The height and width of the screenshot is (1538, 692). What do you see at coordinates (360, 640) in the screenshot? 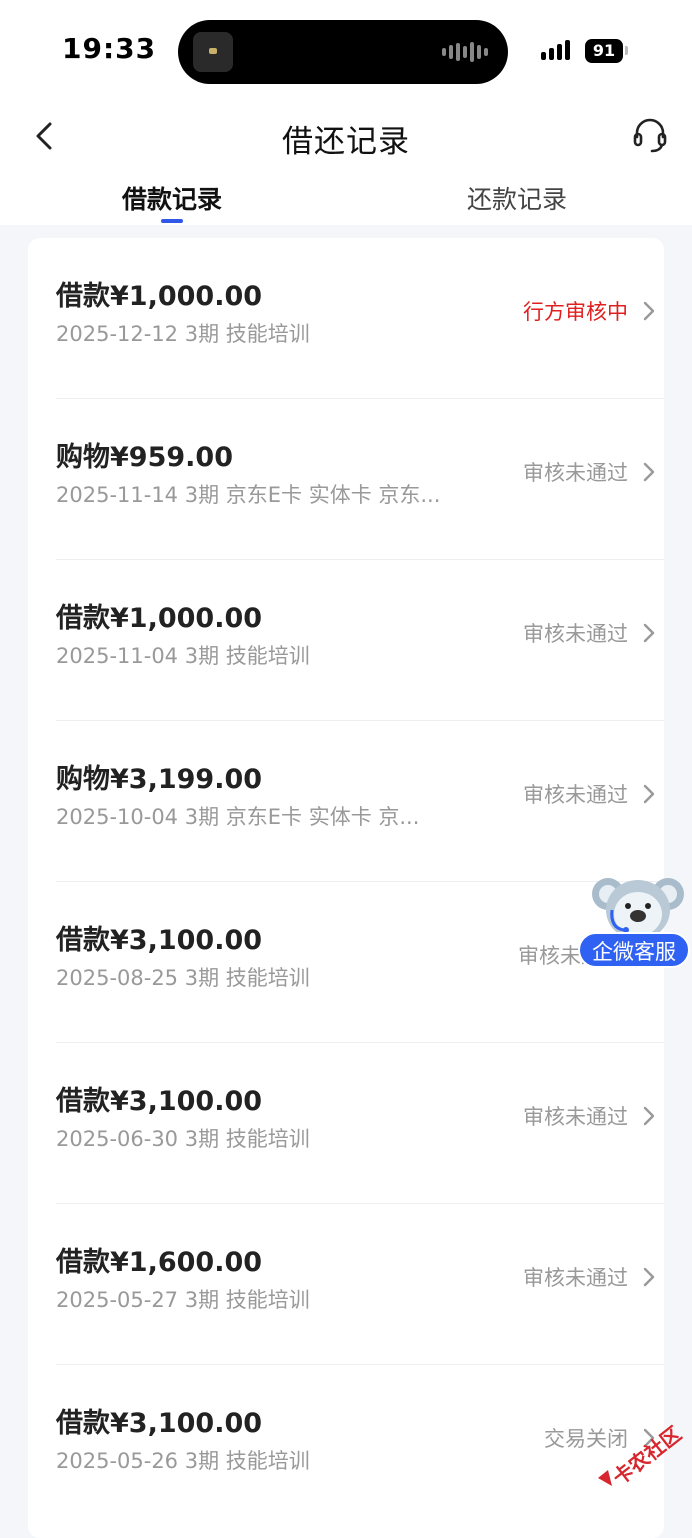
I see `record-item: 借款¥1,000.00 2025-11-04 3期 技能培训 审核未通过` at bounding box center [360, 640].